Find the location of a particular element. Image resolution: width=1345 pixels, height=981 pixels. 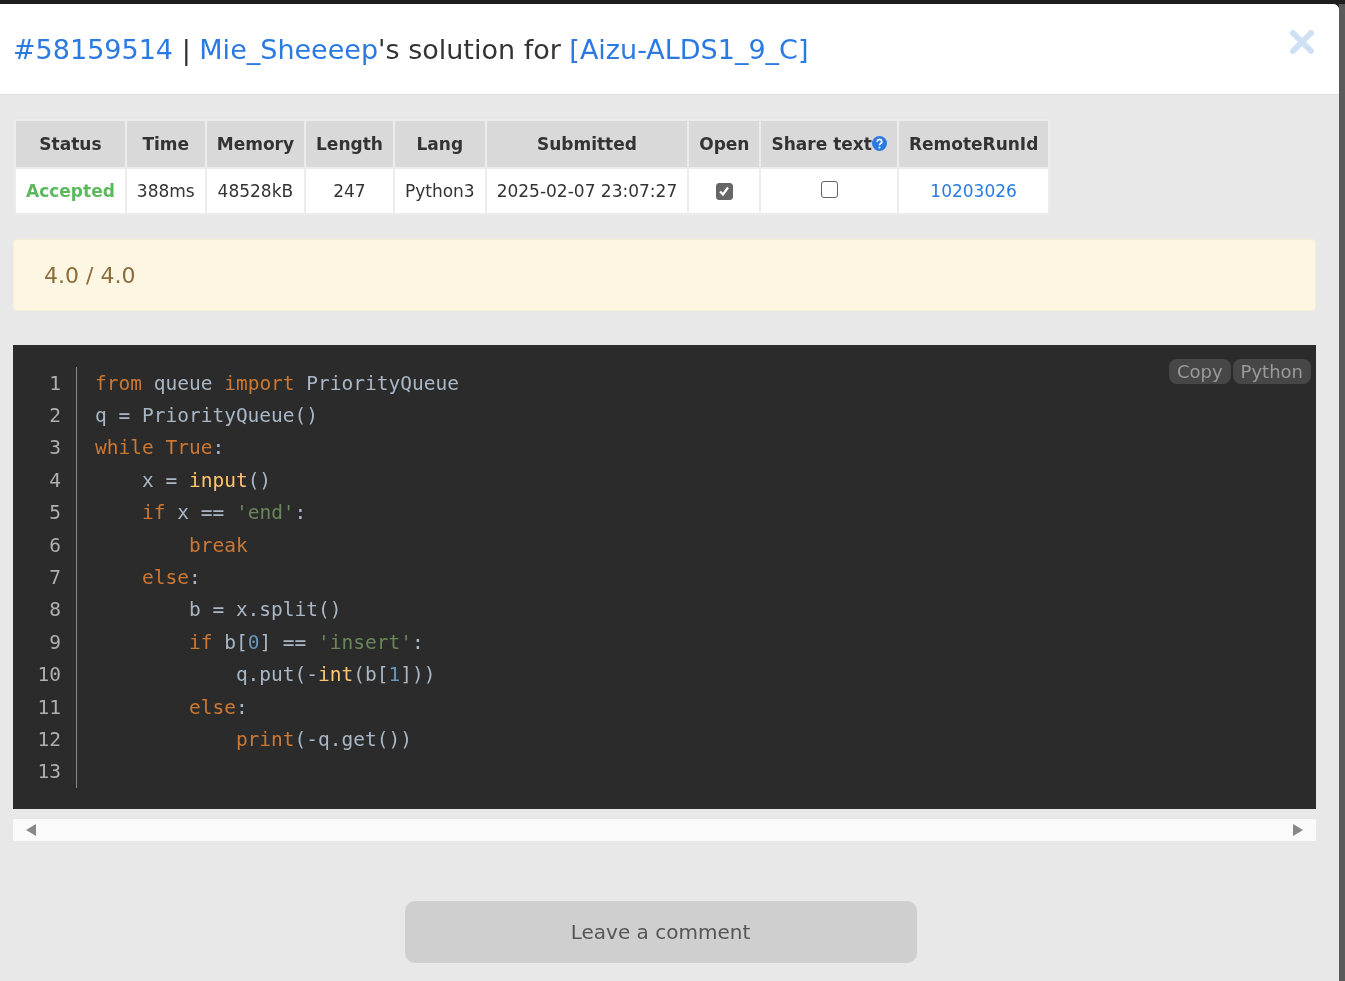

table-cell: Python3 is located at coordinates (439, 191).